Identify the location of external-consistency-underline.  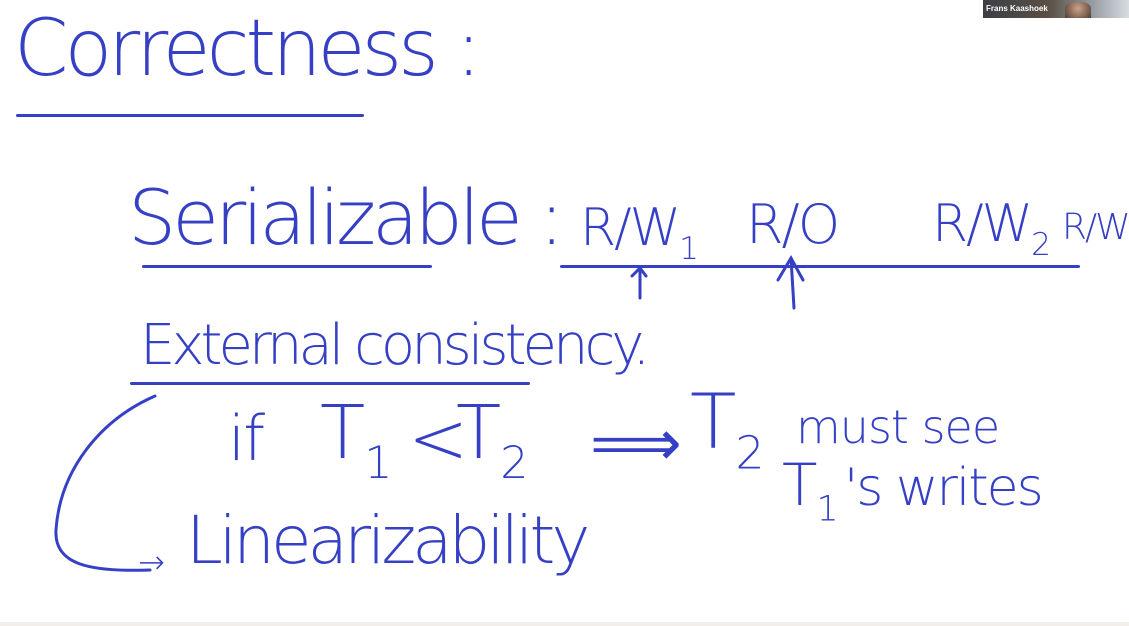
(330, 383).